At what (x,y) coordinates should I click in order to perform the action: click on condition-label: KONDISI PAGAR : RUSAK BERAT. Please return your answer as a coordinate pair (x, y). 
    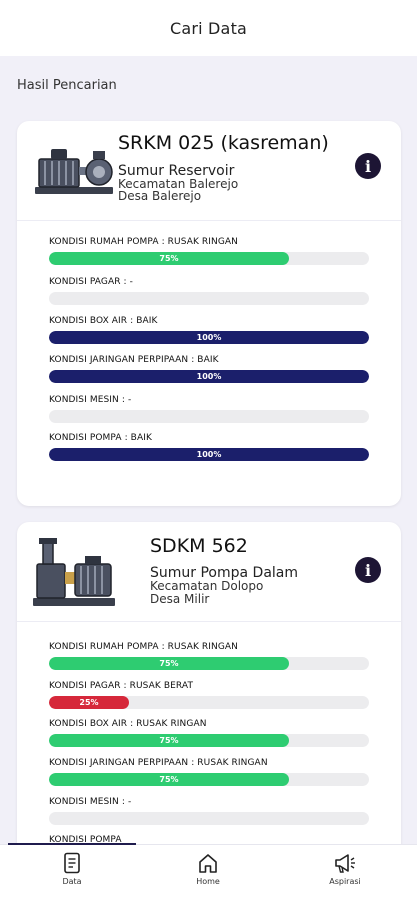
    Looking at the image, I should click on (121, 686).